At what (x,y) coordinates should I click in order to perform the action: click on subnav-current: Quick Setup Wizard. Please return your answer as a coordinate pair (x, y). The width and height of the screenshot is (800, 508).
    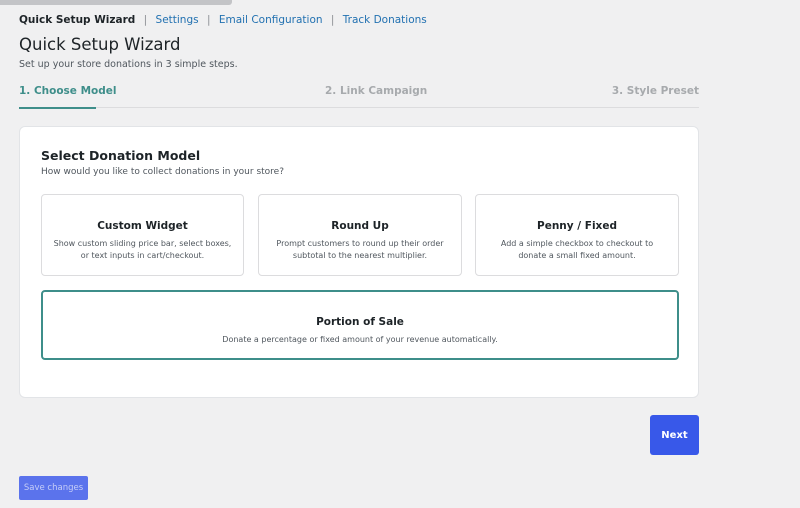
    Looking at the image, I should click on (77, 20).